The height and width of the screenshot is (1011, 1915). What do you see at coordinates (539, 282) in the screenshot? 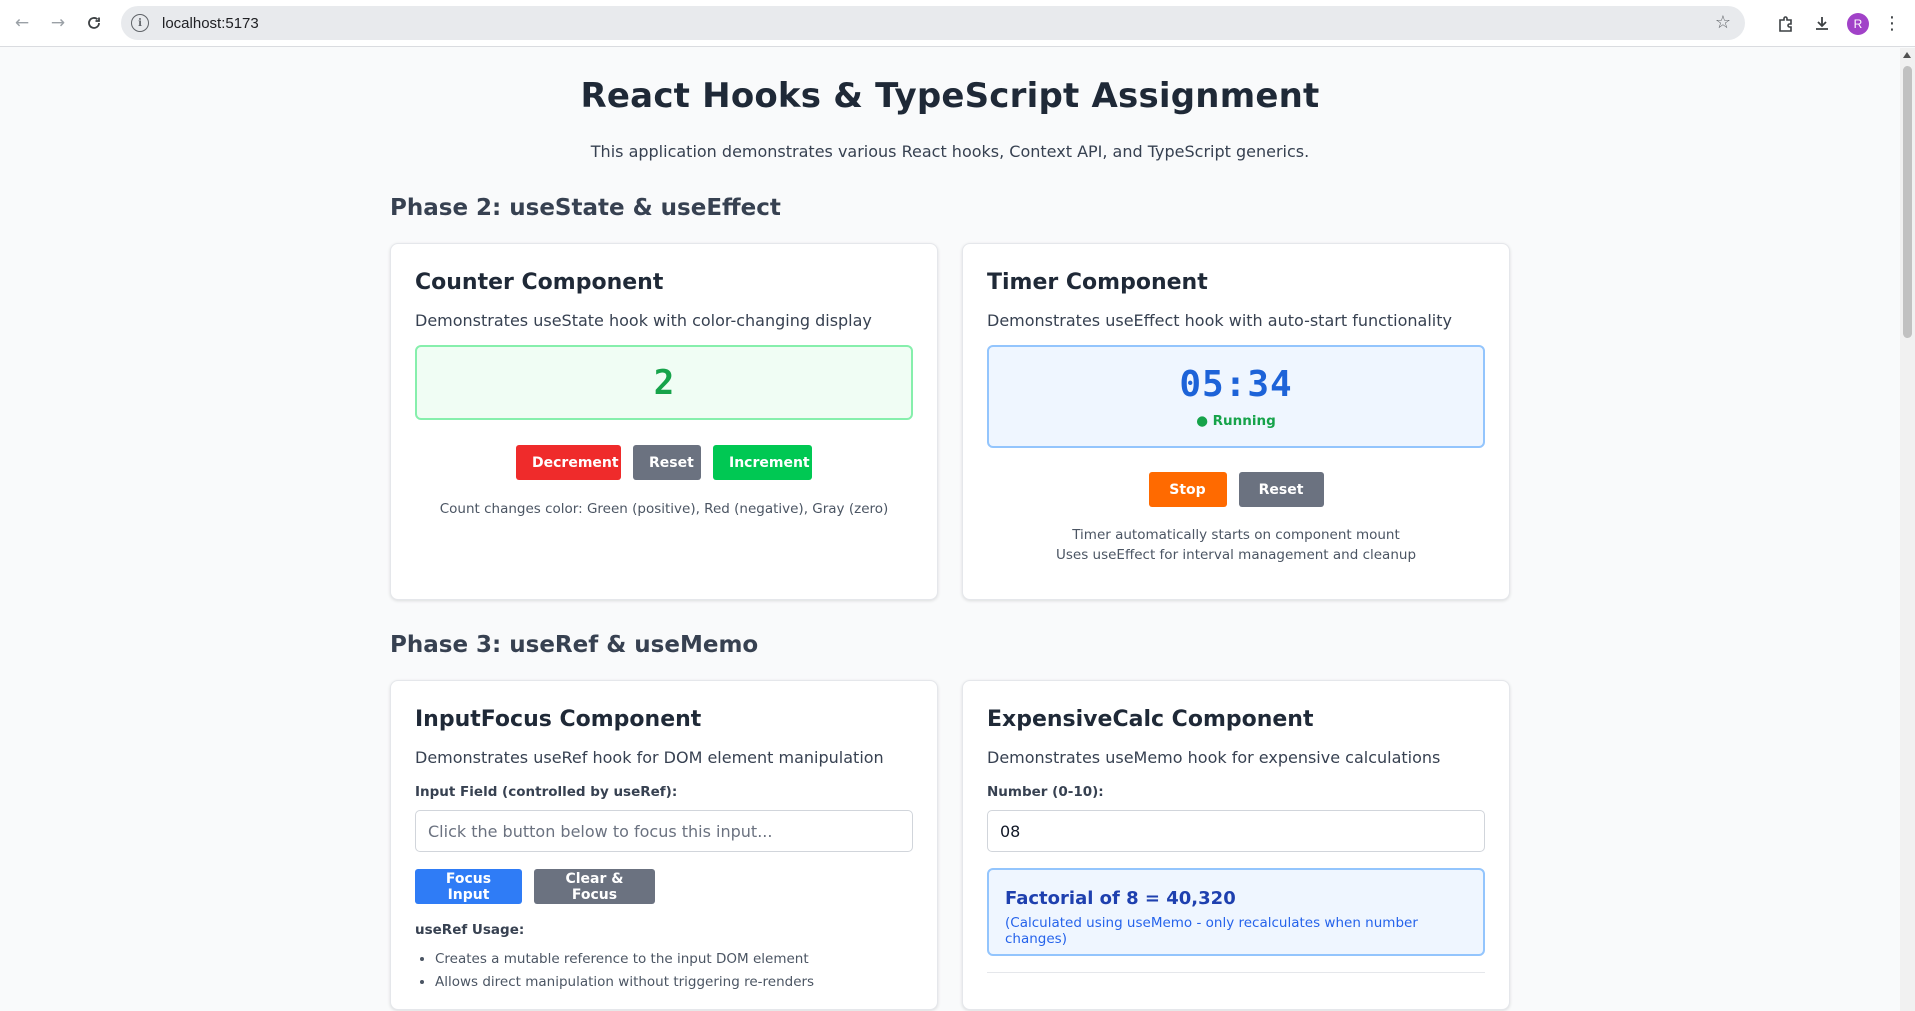
I see `counter-title: Counter Component` at bounding box center [539, 282].